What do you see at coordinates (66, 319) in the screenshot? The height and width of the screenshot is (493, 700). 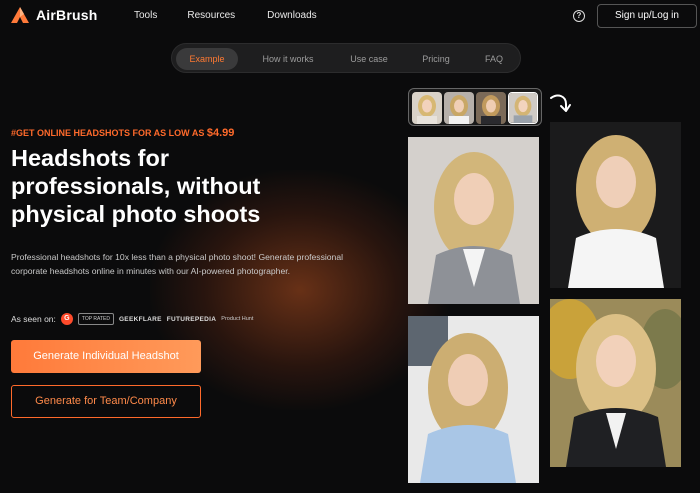 I see `g2-logo-icon: G` at bounding box center [66, 319].